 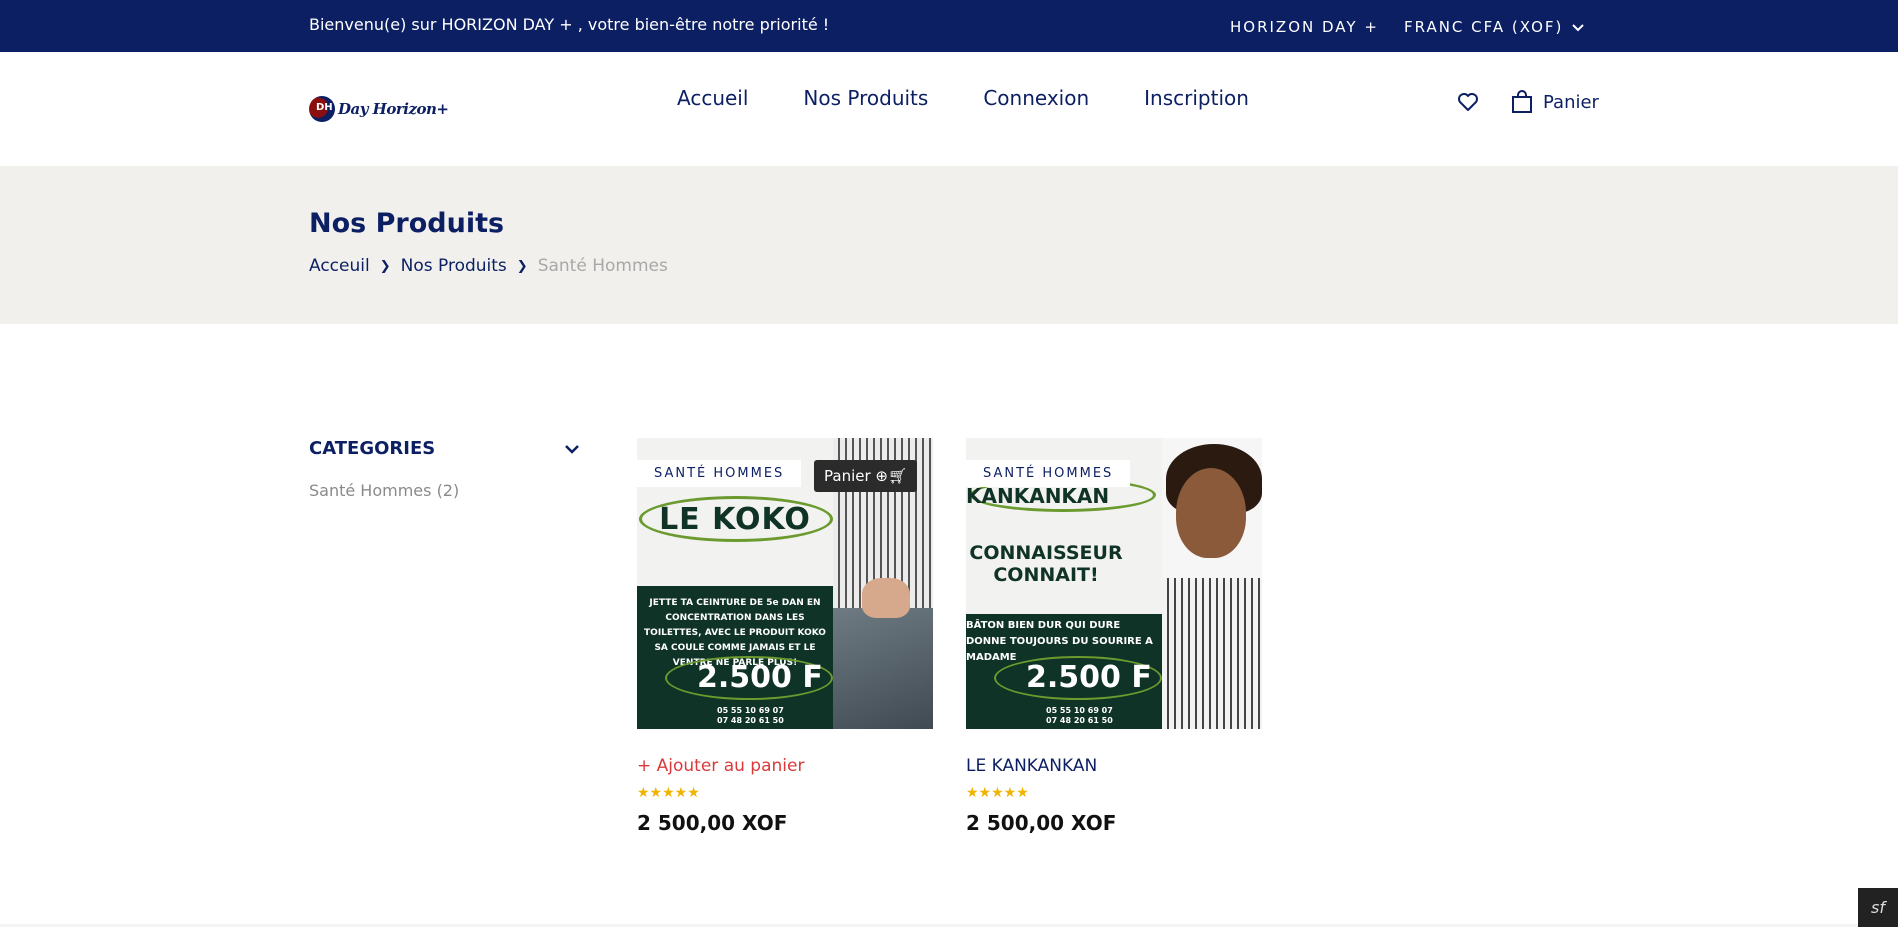 What do you see at coordinates (1036, 98) in the screenshot?
I see `nav-item-connexion: Connexion` at bounding box center [1036, 98].